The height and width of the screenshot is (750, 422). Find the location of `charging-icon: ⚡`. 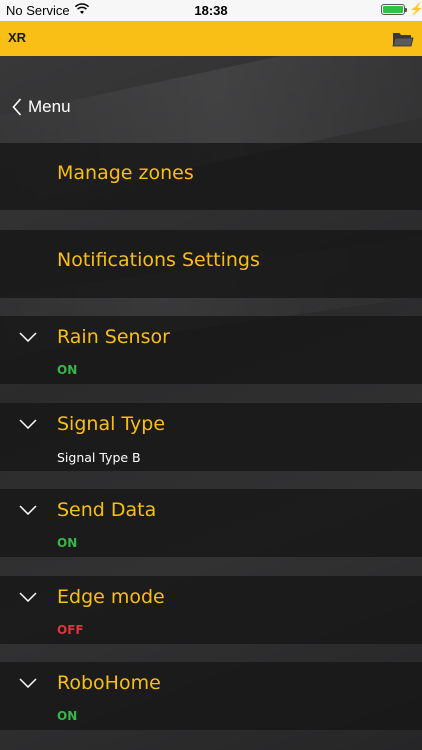

charging-icon: ⚡ is located at coordinates (415, 9).